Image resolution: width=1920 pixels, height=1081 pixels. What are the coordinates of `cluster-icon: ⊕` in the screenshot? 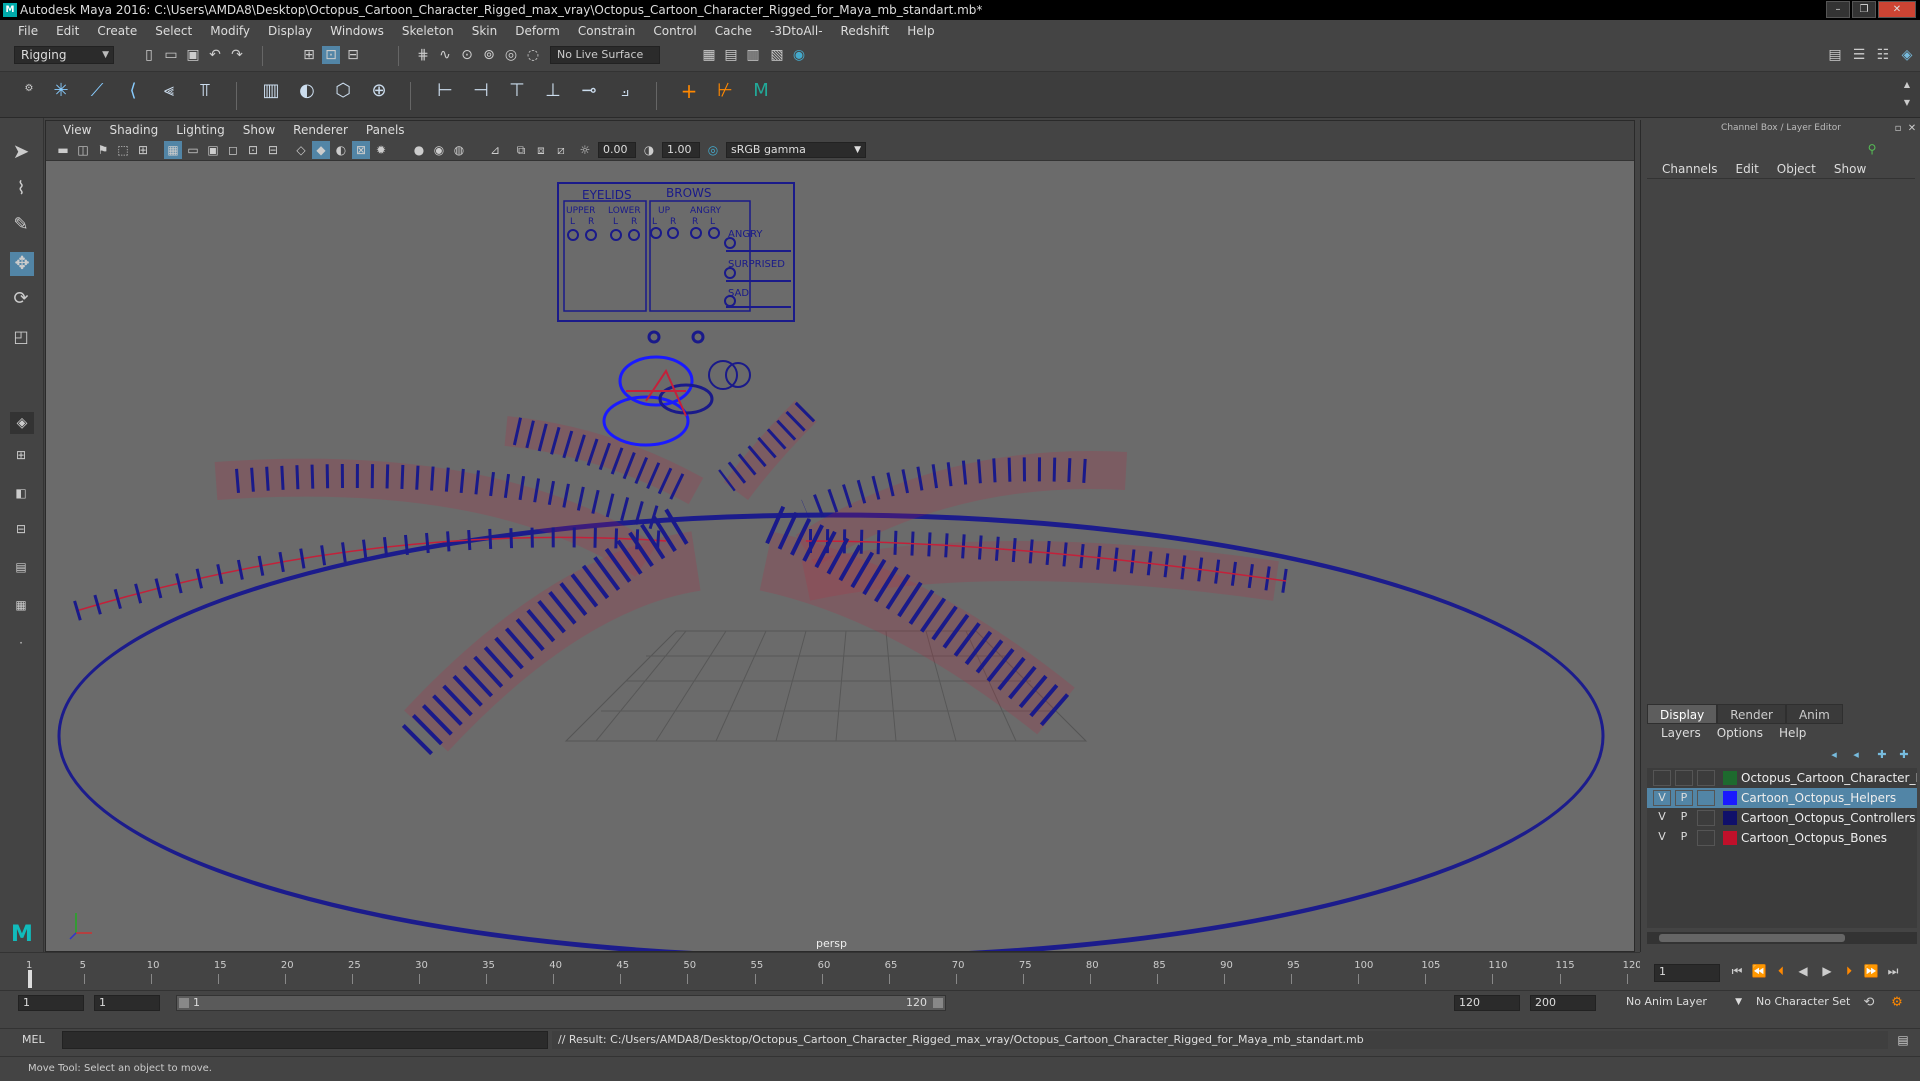 It's located at (379, 91).